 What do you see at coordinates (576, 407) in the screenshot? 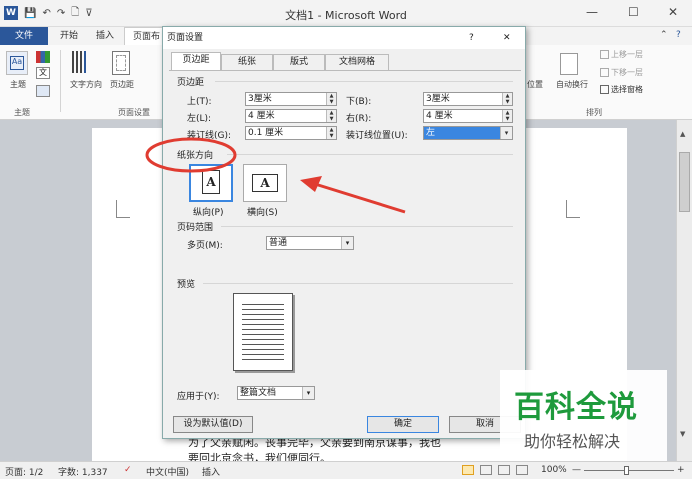
I see `watermark-title: 百科全说` at bounding box center [576, 407].